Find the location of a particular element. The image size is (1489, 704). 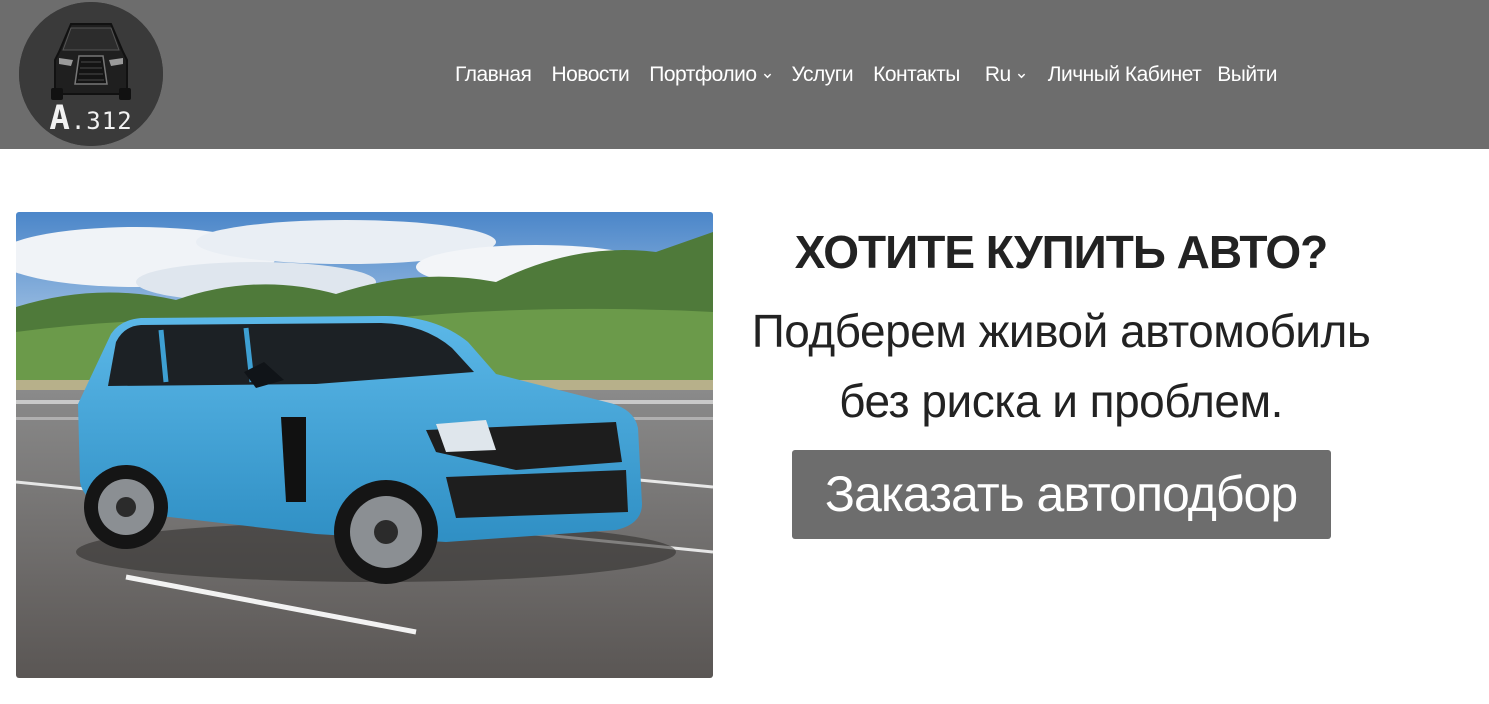

nav-portfolio: Портфолио is located at coordinates (710, 75).